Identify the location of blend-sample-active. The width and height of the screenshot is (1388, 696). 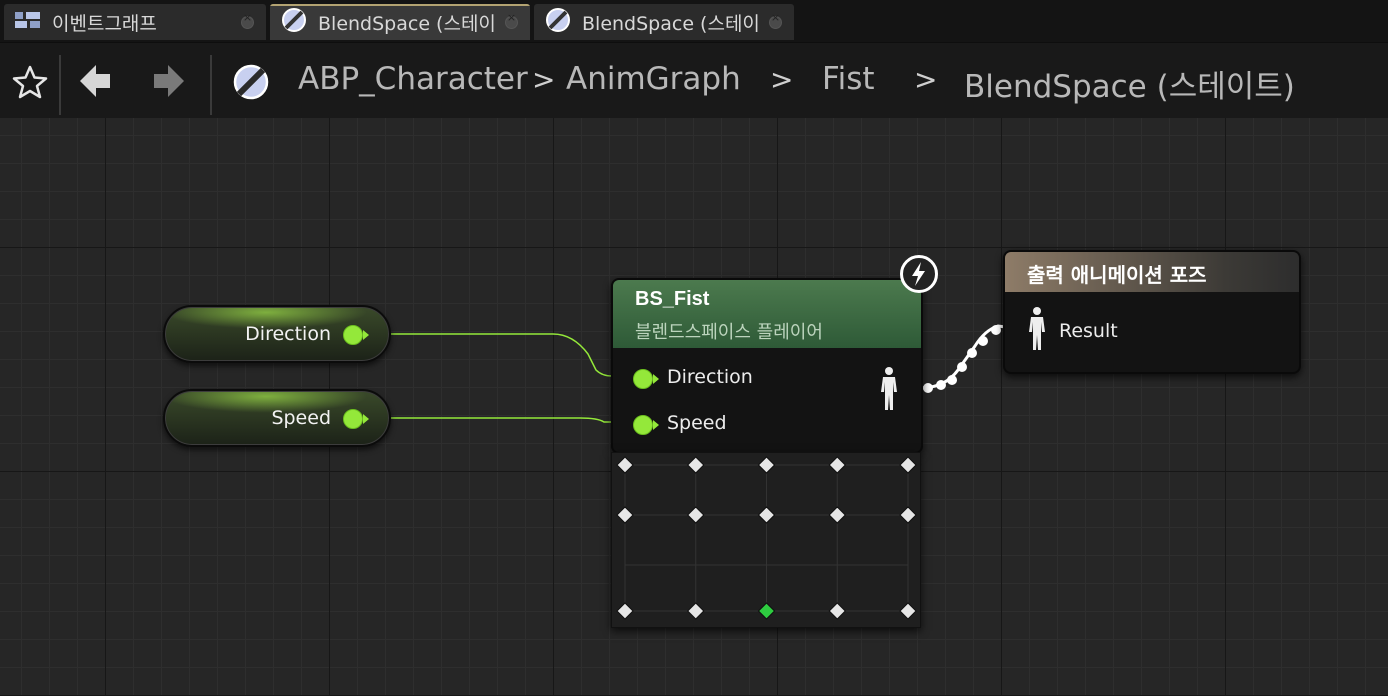
(766, 611).